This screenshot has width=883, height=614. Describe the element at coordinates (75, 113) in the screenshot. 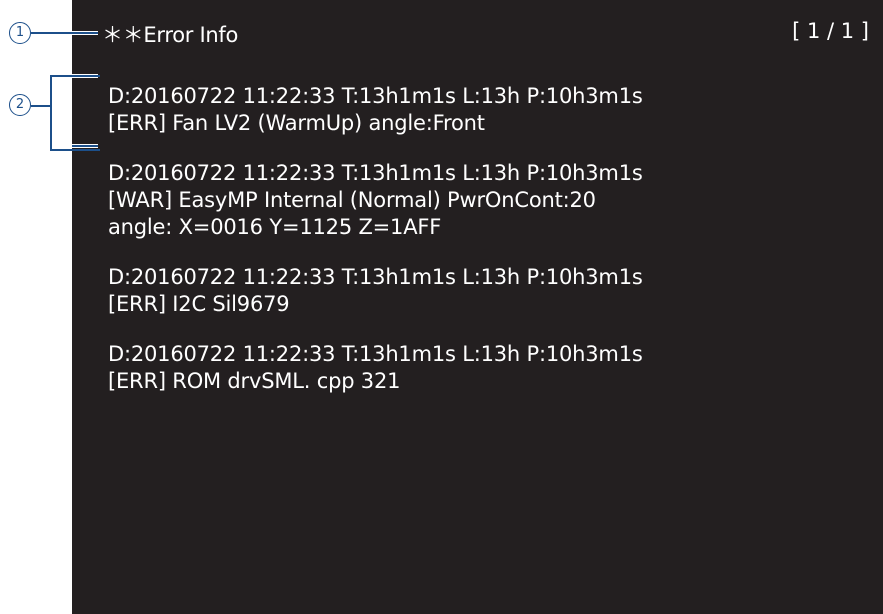

I see `callout-2-bracket` at that location.